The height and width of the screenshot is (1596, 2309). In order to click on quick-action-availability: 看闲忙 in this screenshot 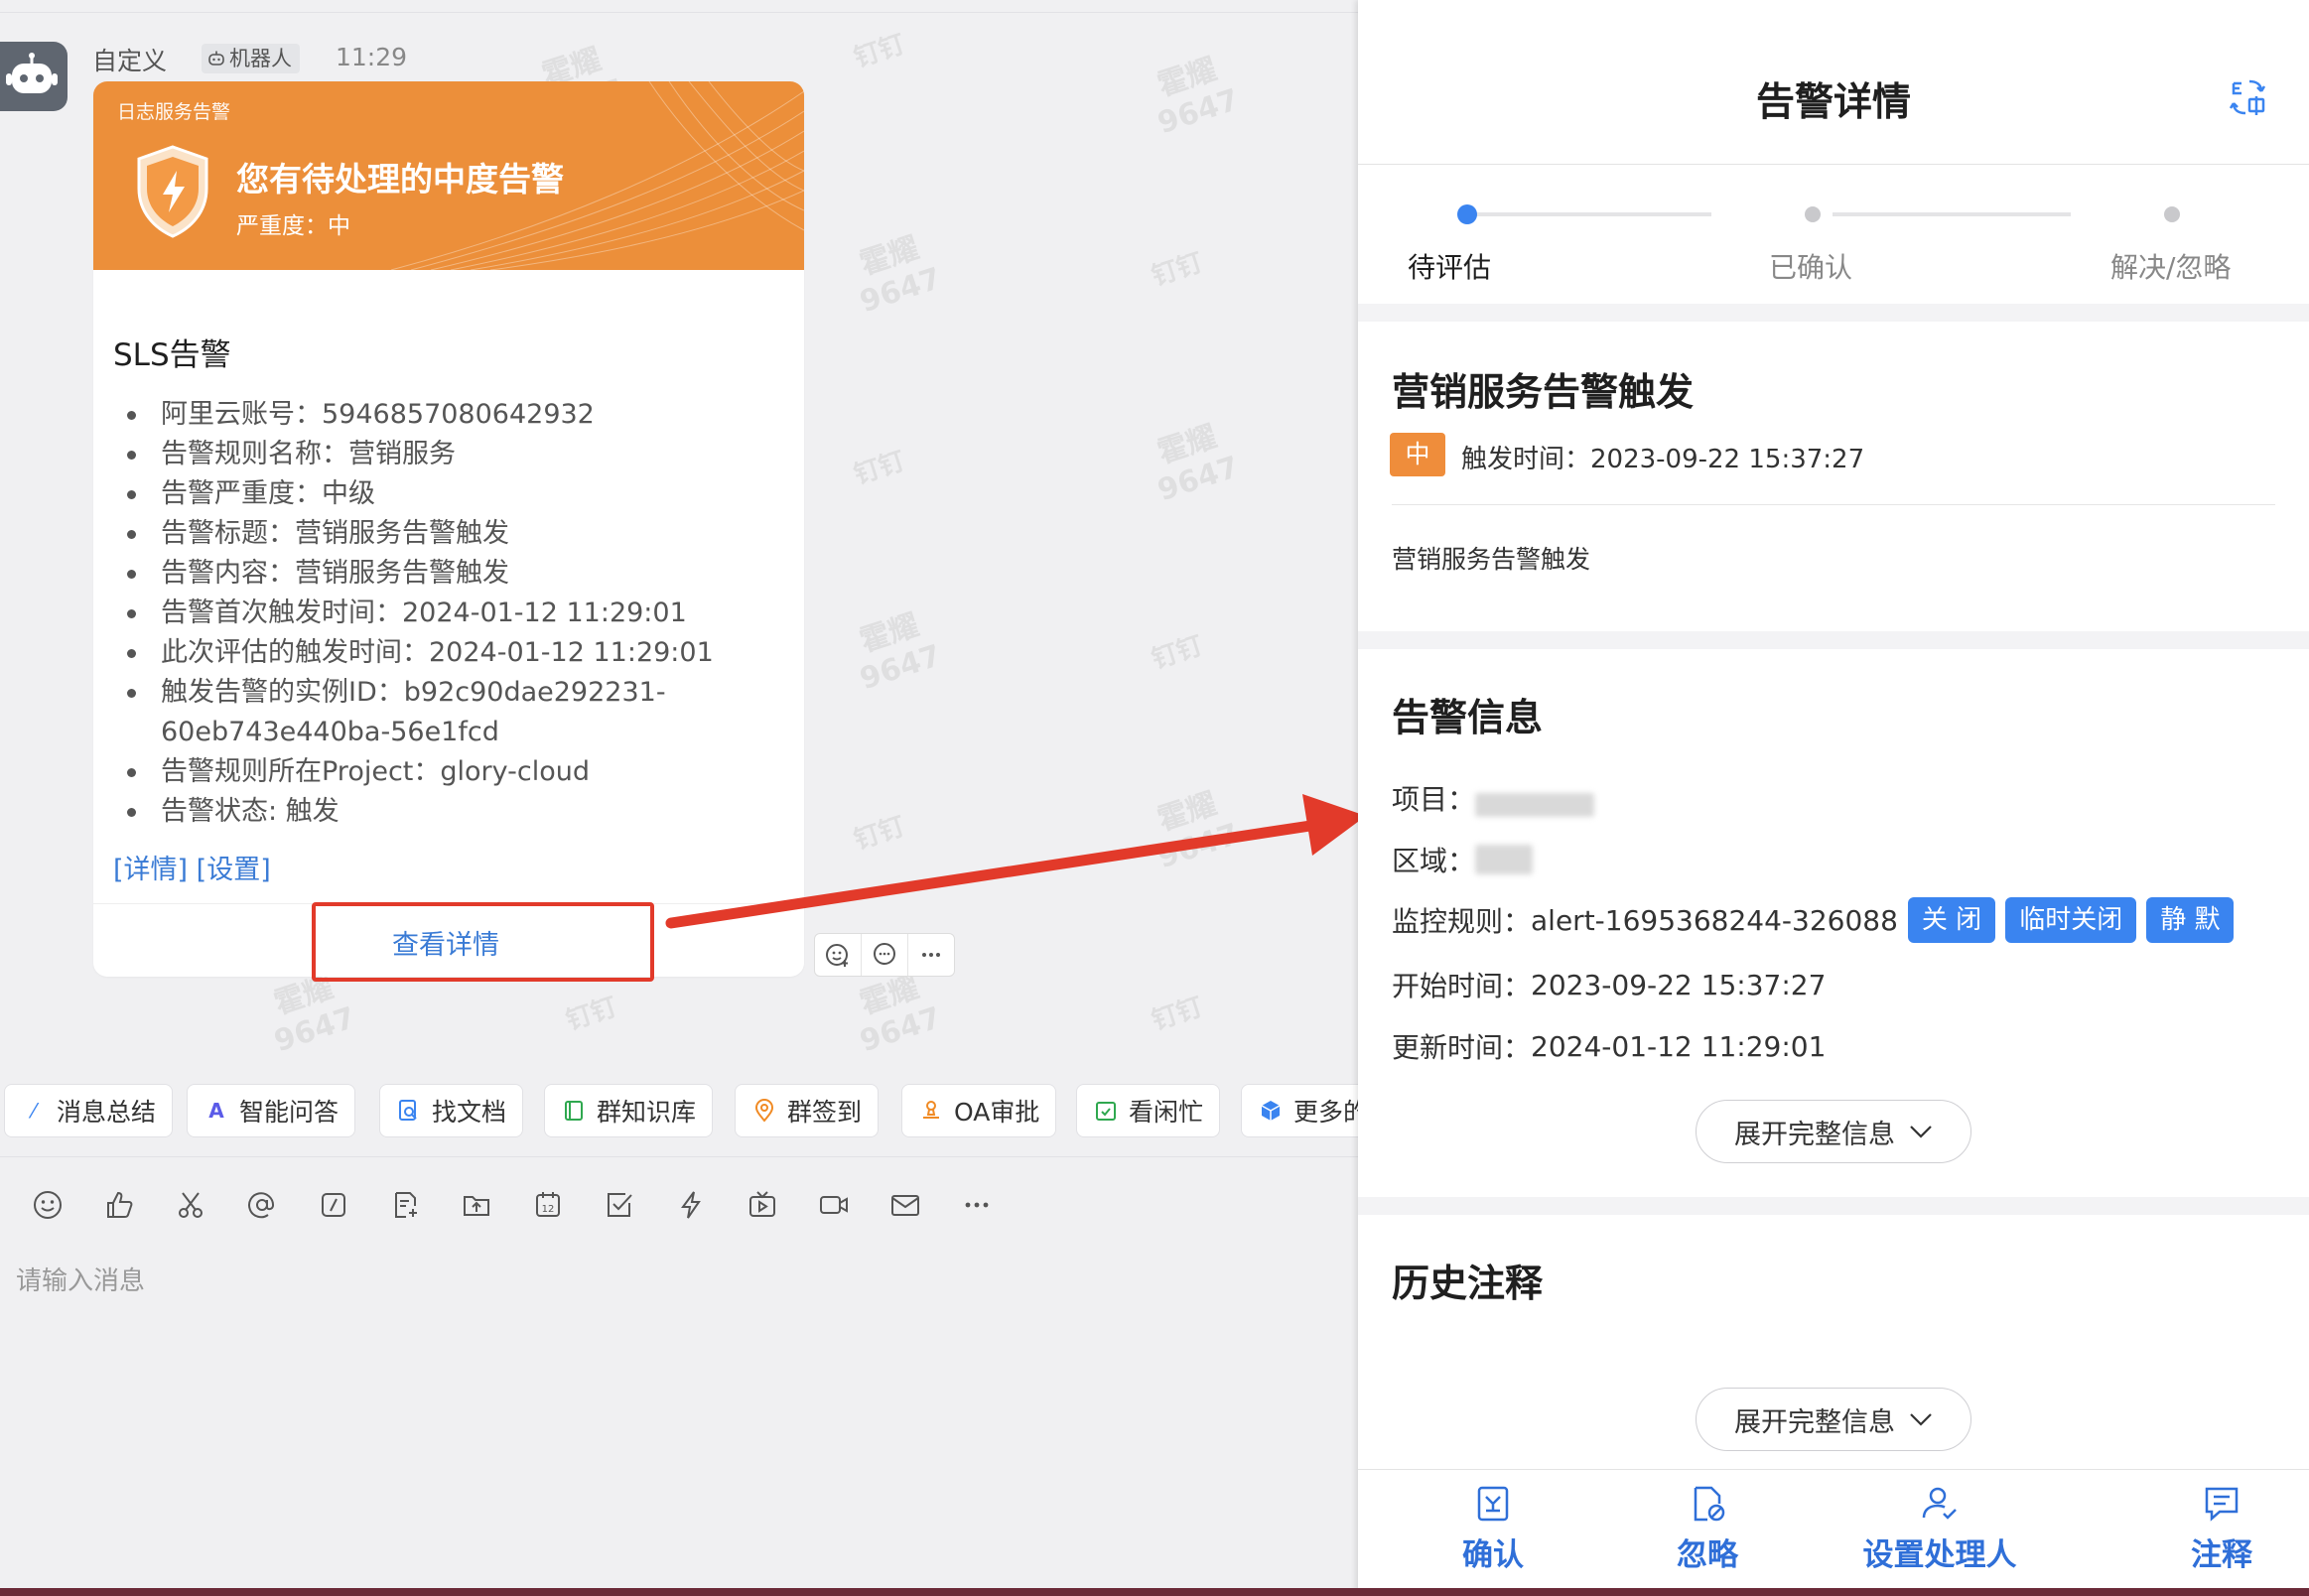, I will do `click(1149, 1111)`.